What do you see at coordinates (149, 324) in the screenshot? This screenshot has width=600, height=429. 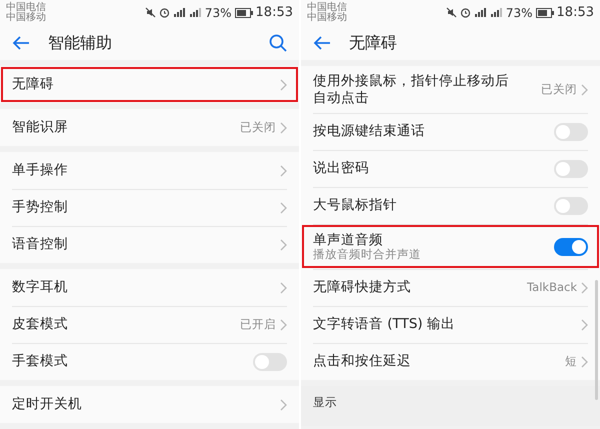 I see `settings-row: 皮套模式 已开启` at bounding box center [149, 324].